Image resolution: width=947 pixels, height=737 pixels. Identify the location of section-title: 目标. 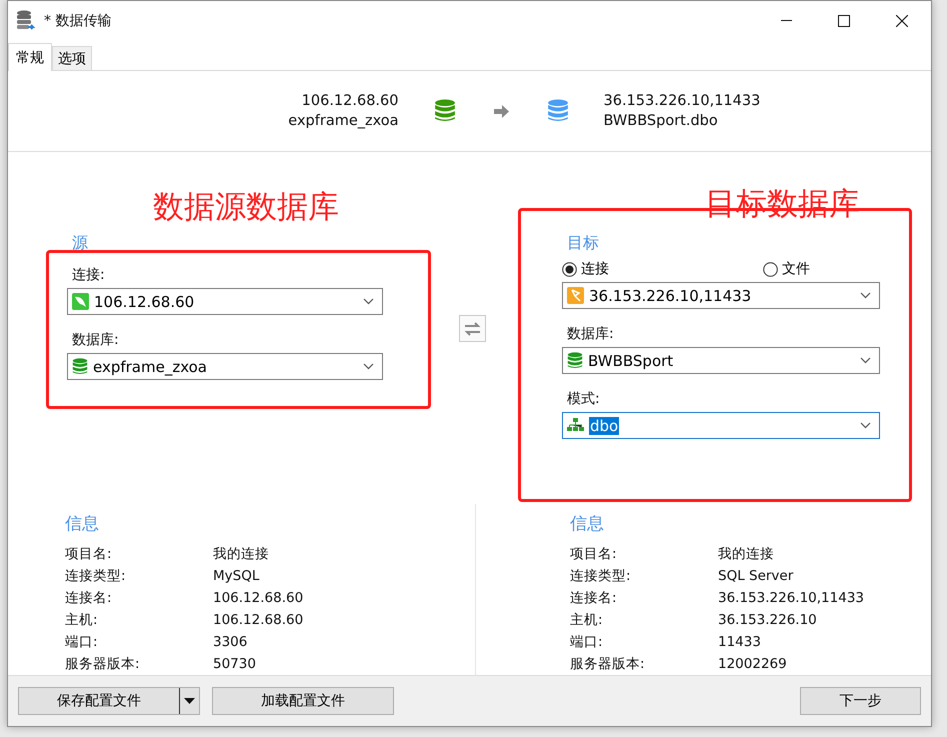
(583, 243).